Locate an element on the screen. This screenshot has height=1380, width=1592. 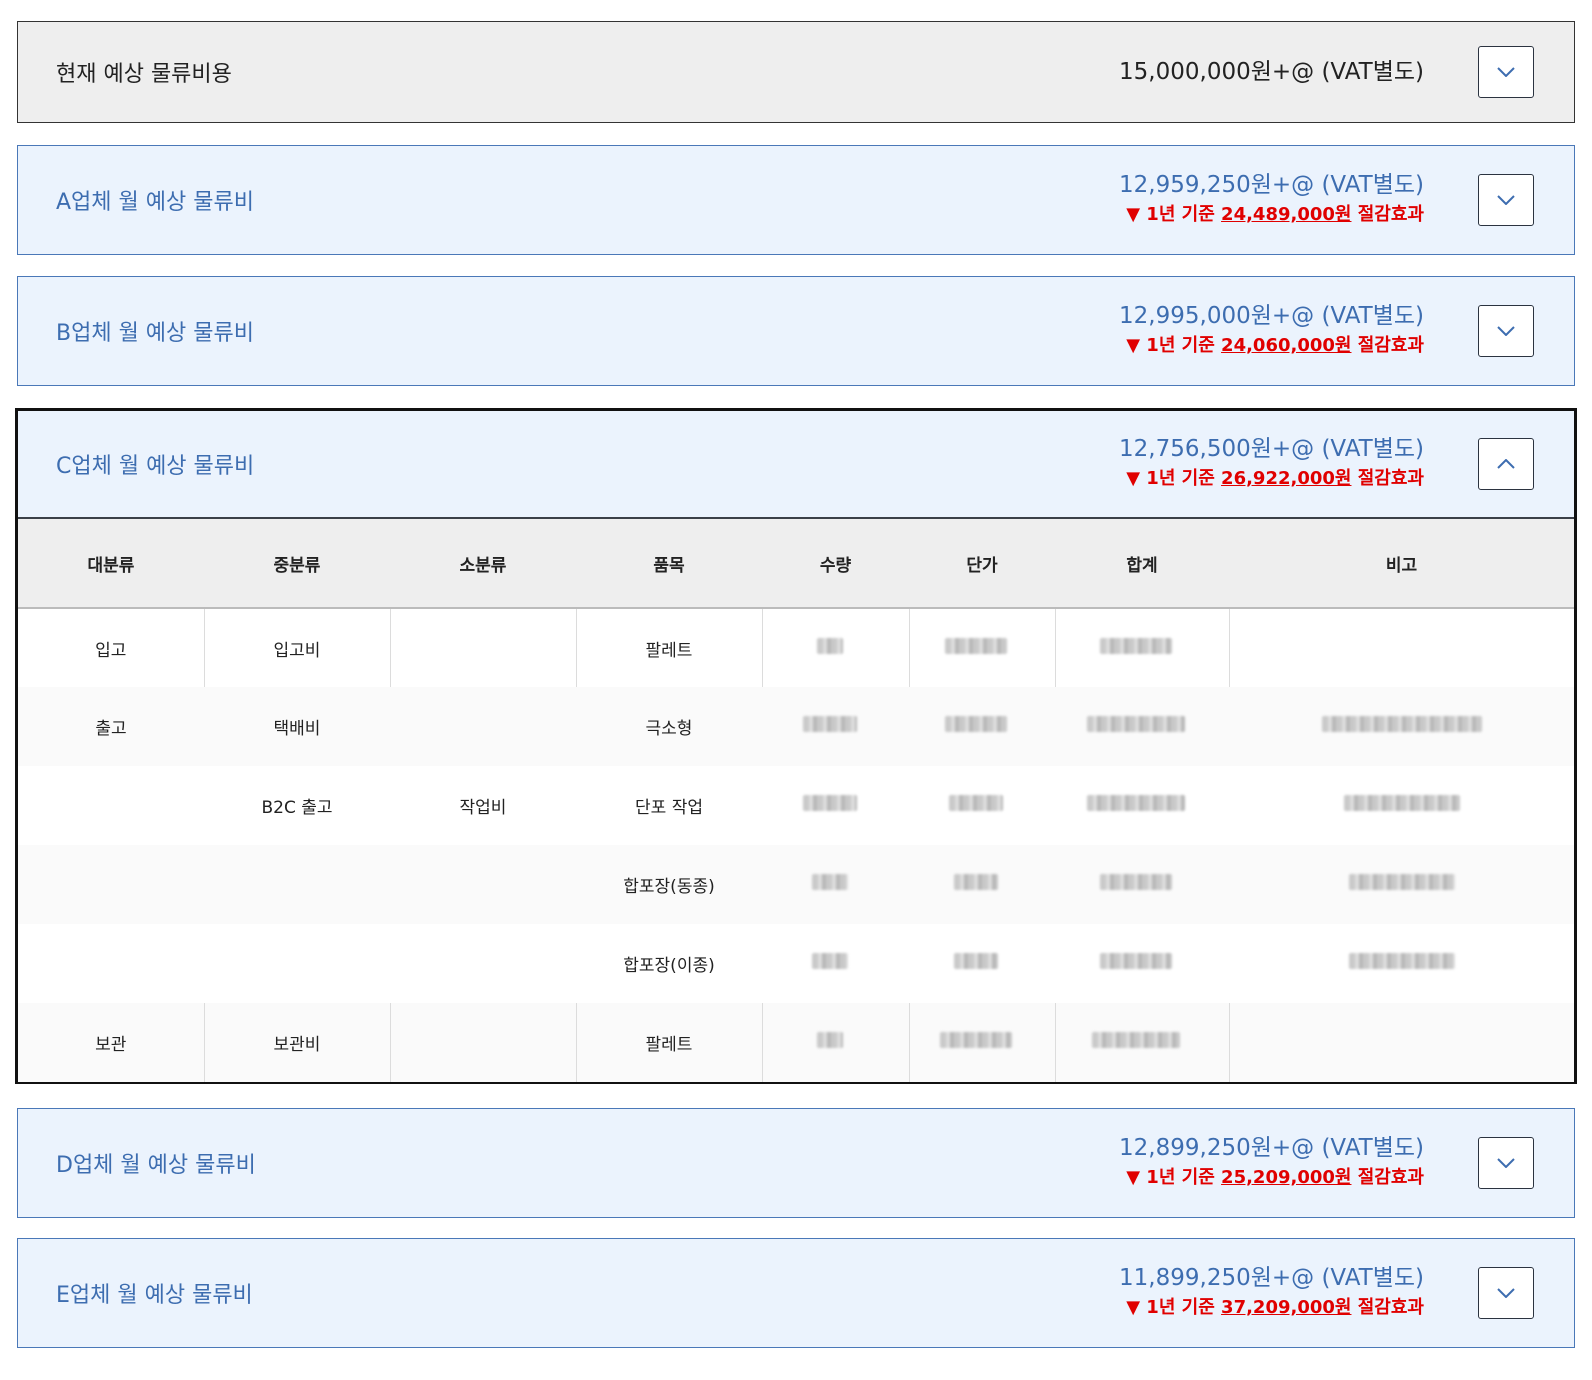
current-cost-summary: 15,000,000원+@ (VAT별도) is located at coordinates (1271, 72).